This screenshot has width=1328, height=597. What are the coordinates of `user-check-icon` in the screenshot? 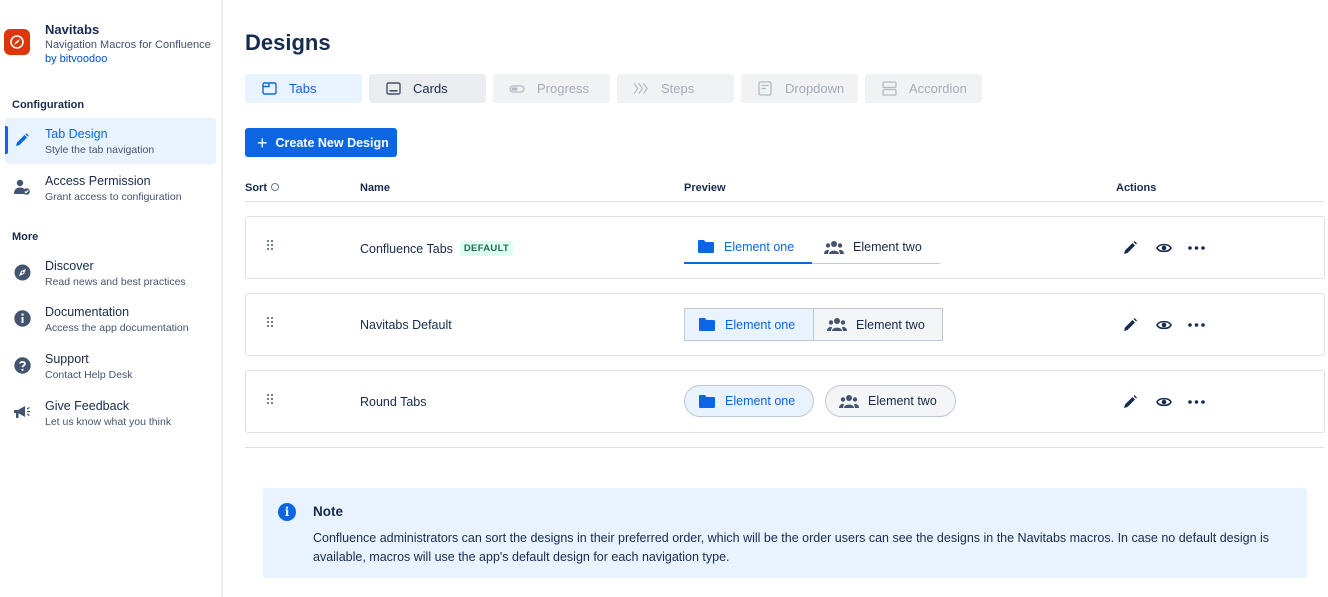 It's located at (22, 187).